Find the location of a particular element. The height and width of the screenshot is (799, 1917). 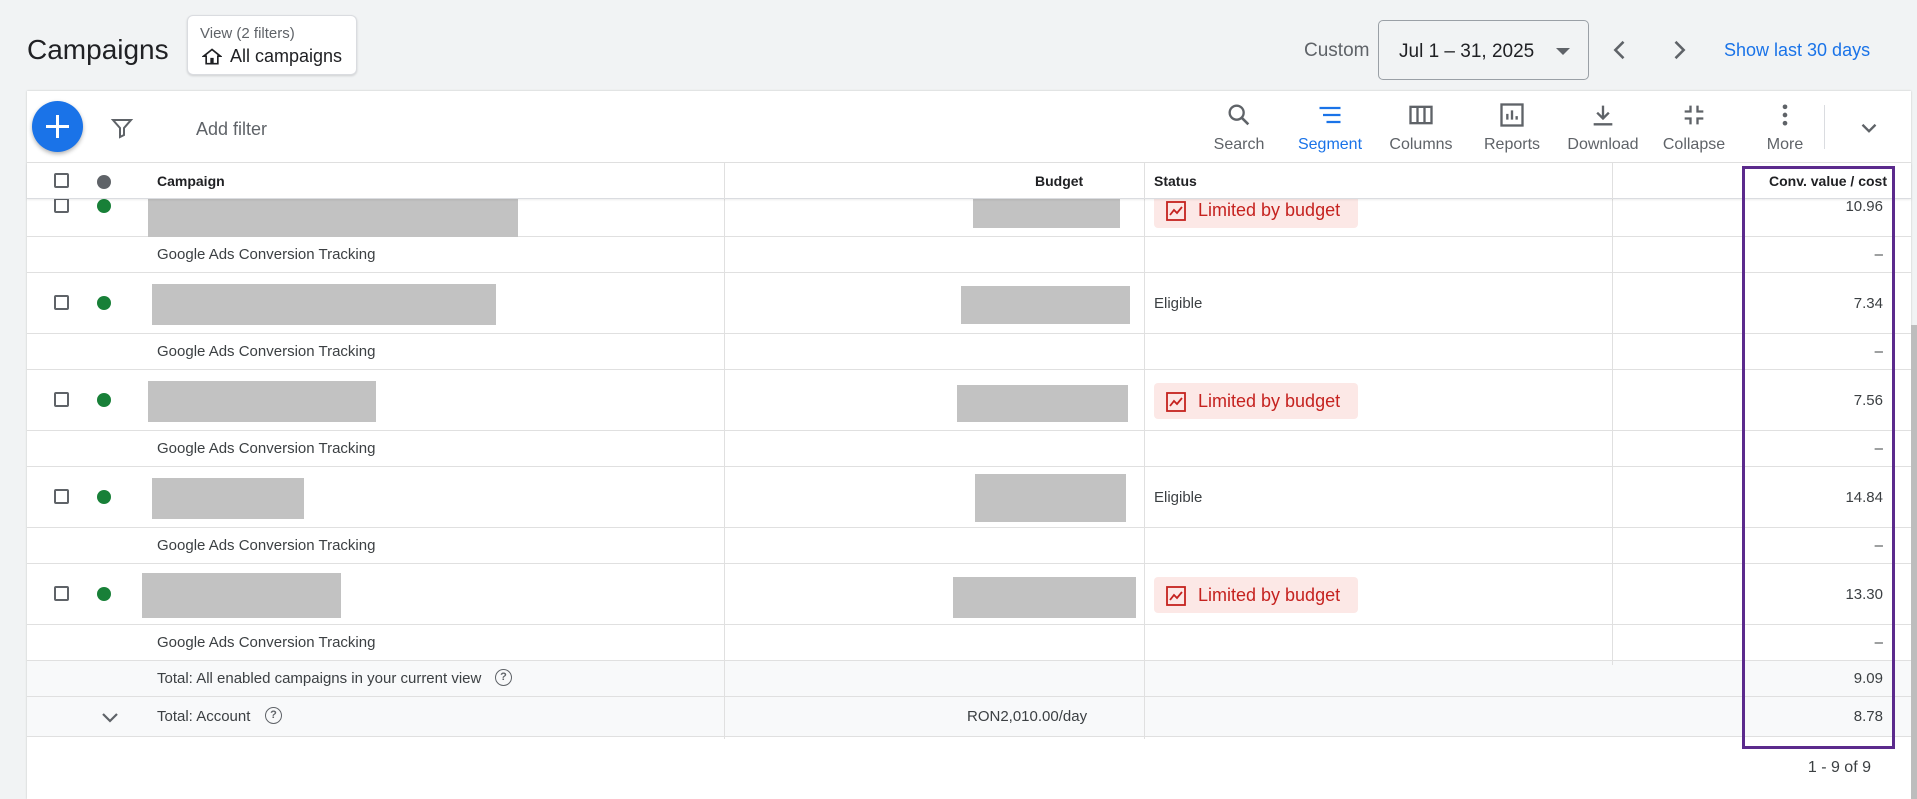

toolbar-segment-label: Segment is located at coordinates (1330, 144).